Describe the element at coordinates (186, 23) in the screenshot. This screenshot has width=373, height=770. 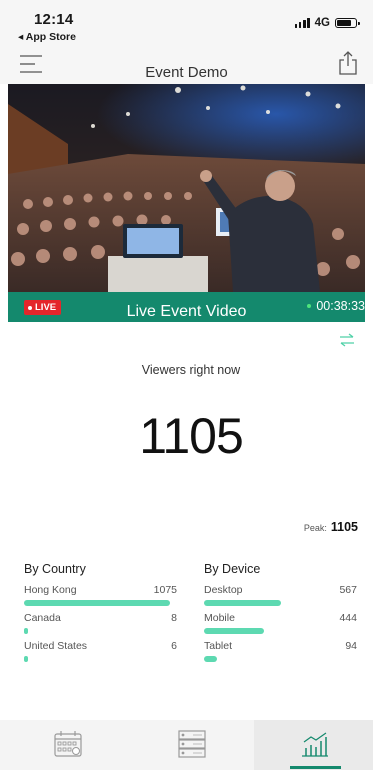
I see `status-bar: 12:14 ◂ App Store 4G` at that location.